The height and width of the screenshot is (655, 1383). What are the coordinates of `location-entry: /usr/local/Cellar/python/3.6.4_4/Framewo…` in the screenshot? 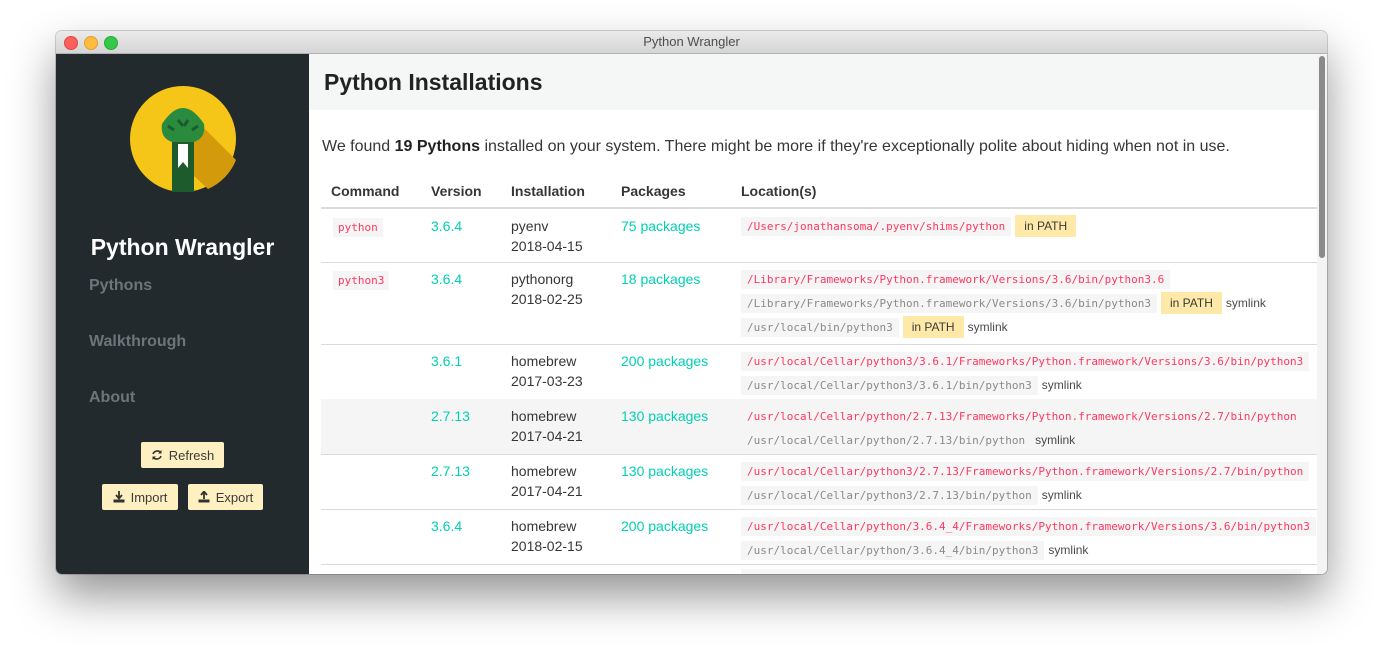 It's located at (1028, 526).